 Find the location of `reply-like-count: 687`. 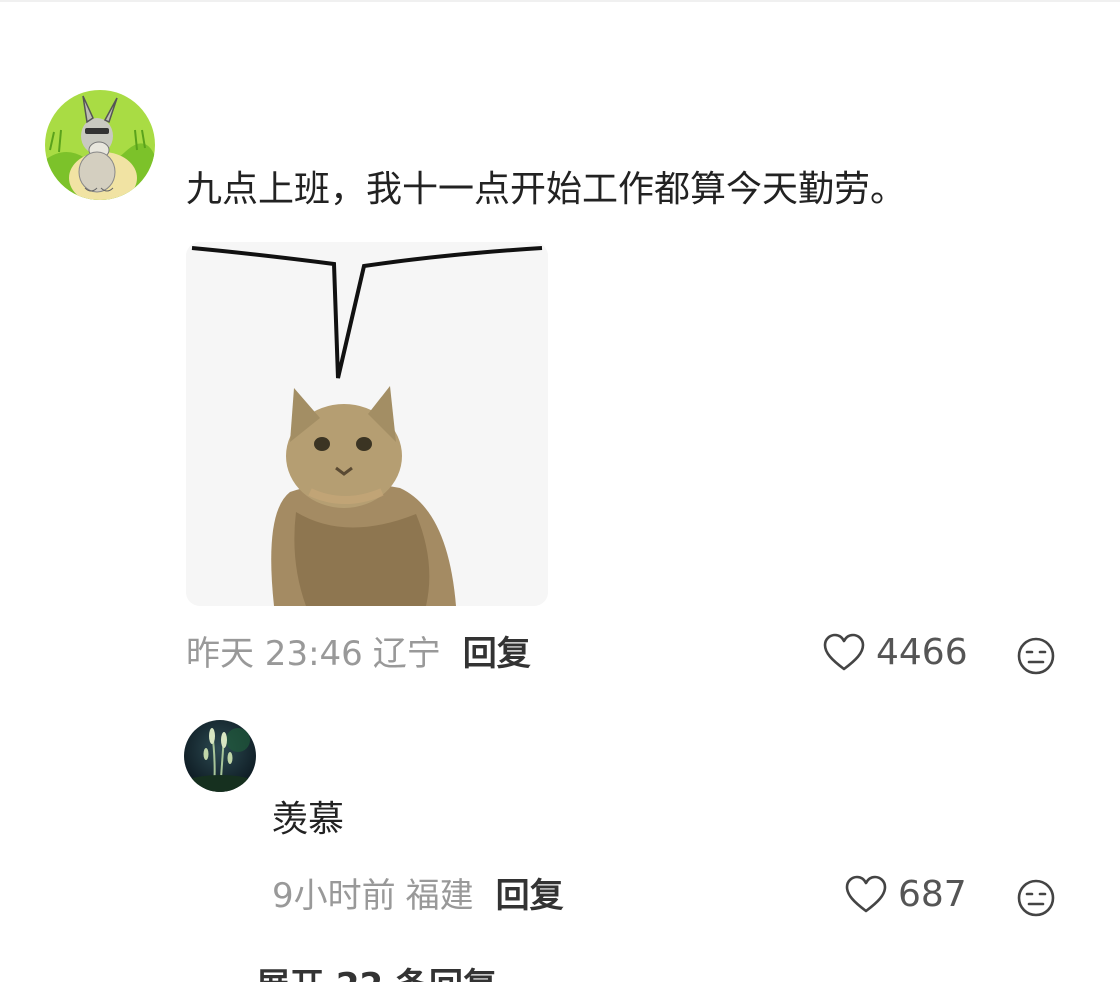

reply-like-count: 687 is located at coordinates (932, 894).